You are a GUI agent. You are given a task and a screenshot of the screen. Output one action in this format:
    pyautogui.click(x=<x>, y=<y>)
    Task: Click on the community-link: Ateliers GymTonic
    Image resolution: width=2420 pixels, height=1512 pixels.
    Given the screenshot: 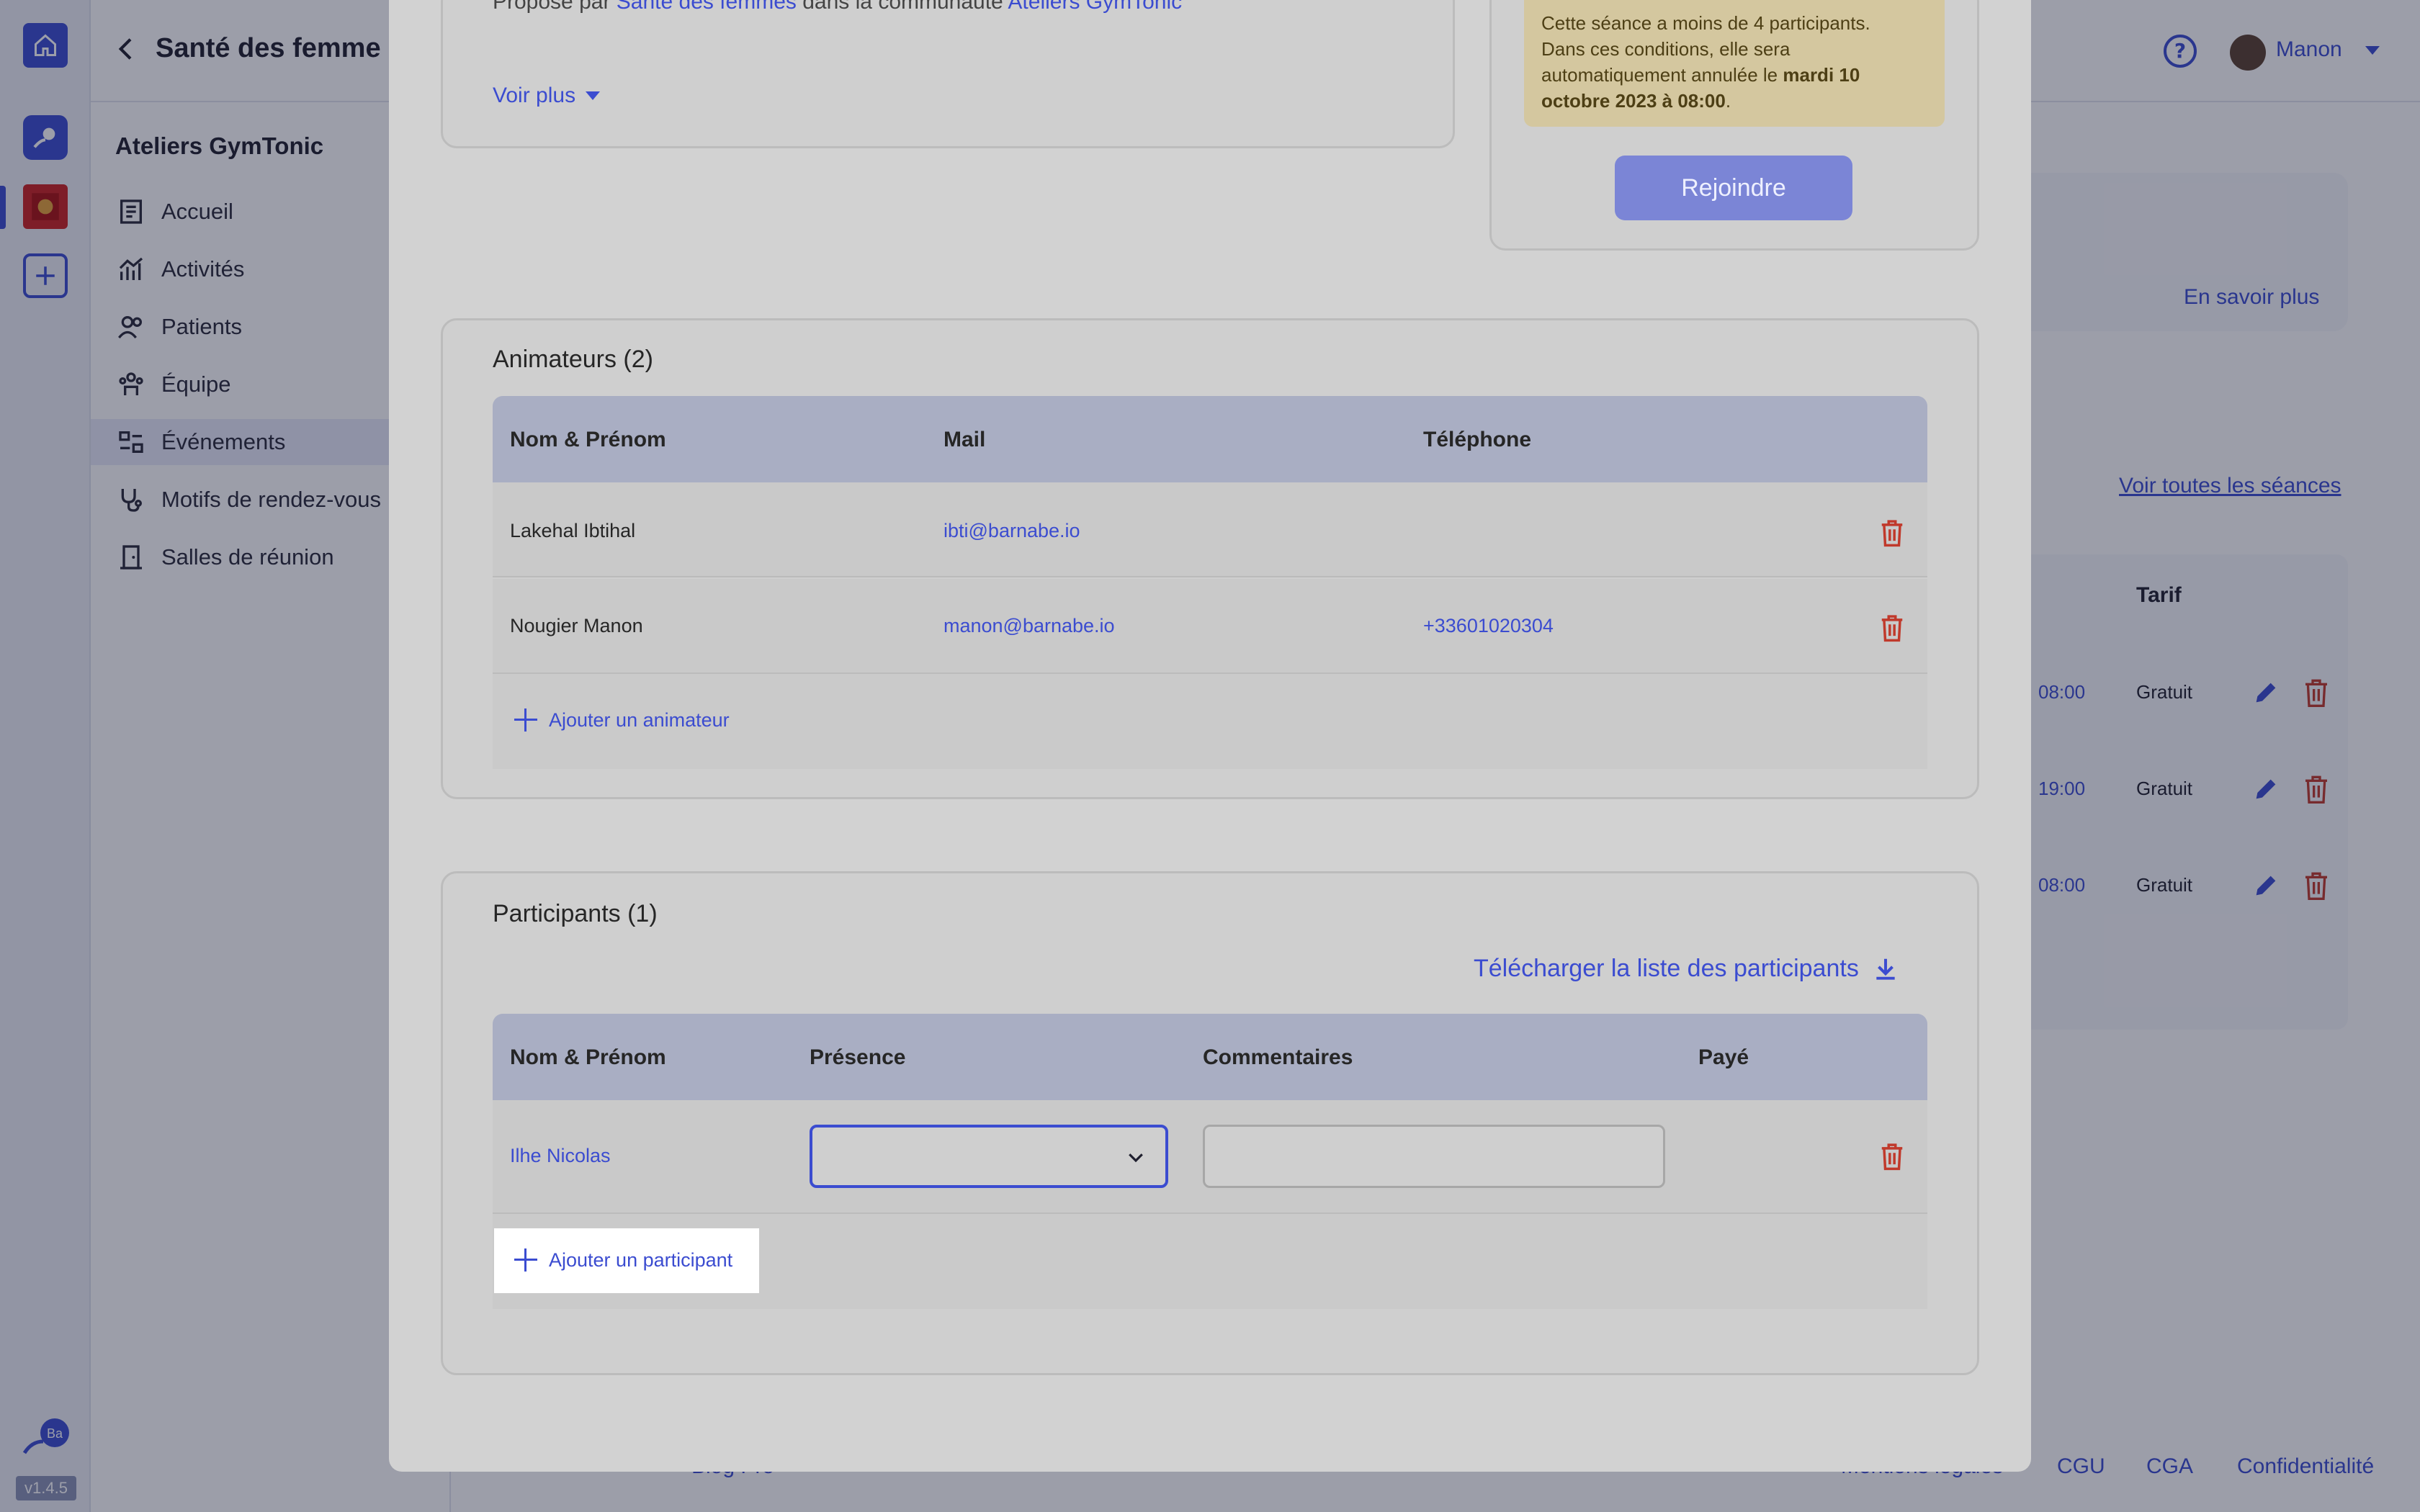 What is the action you would take?
    pyautogui.click(x=1095, y=7)
    